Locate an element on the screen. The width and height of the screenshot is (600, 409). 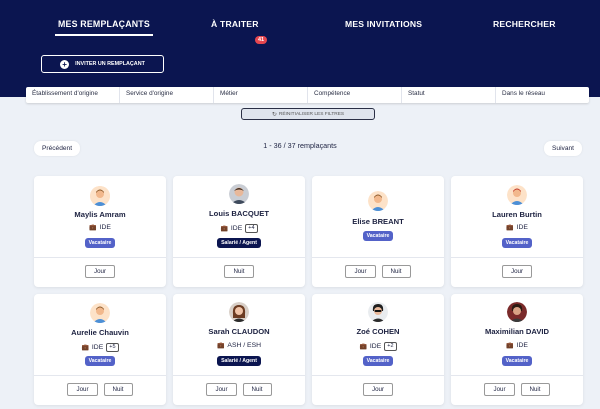
next-button: Suivant is located at coordinates (563, 148).